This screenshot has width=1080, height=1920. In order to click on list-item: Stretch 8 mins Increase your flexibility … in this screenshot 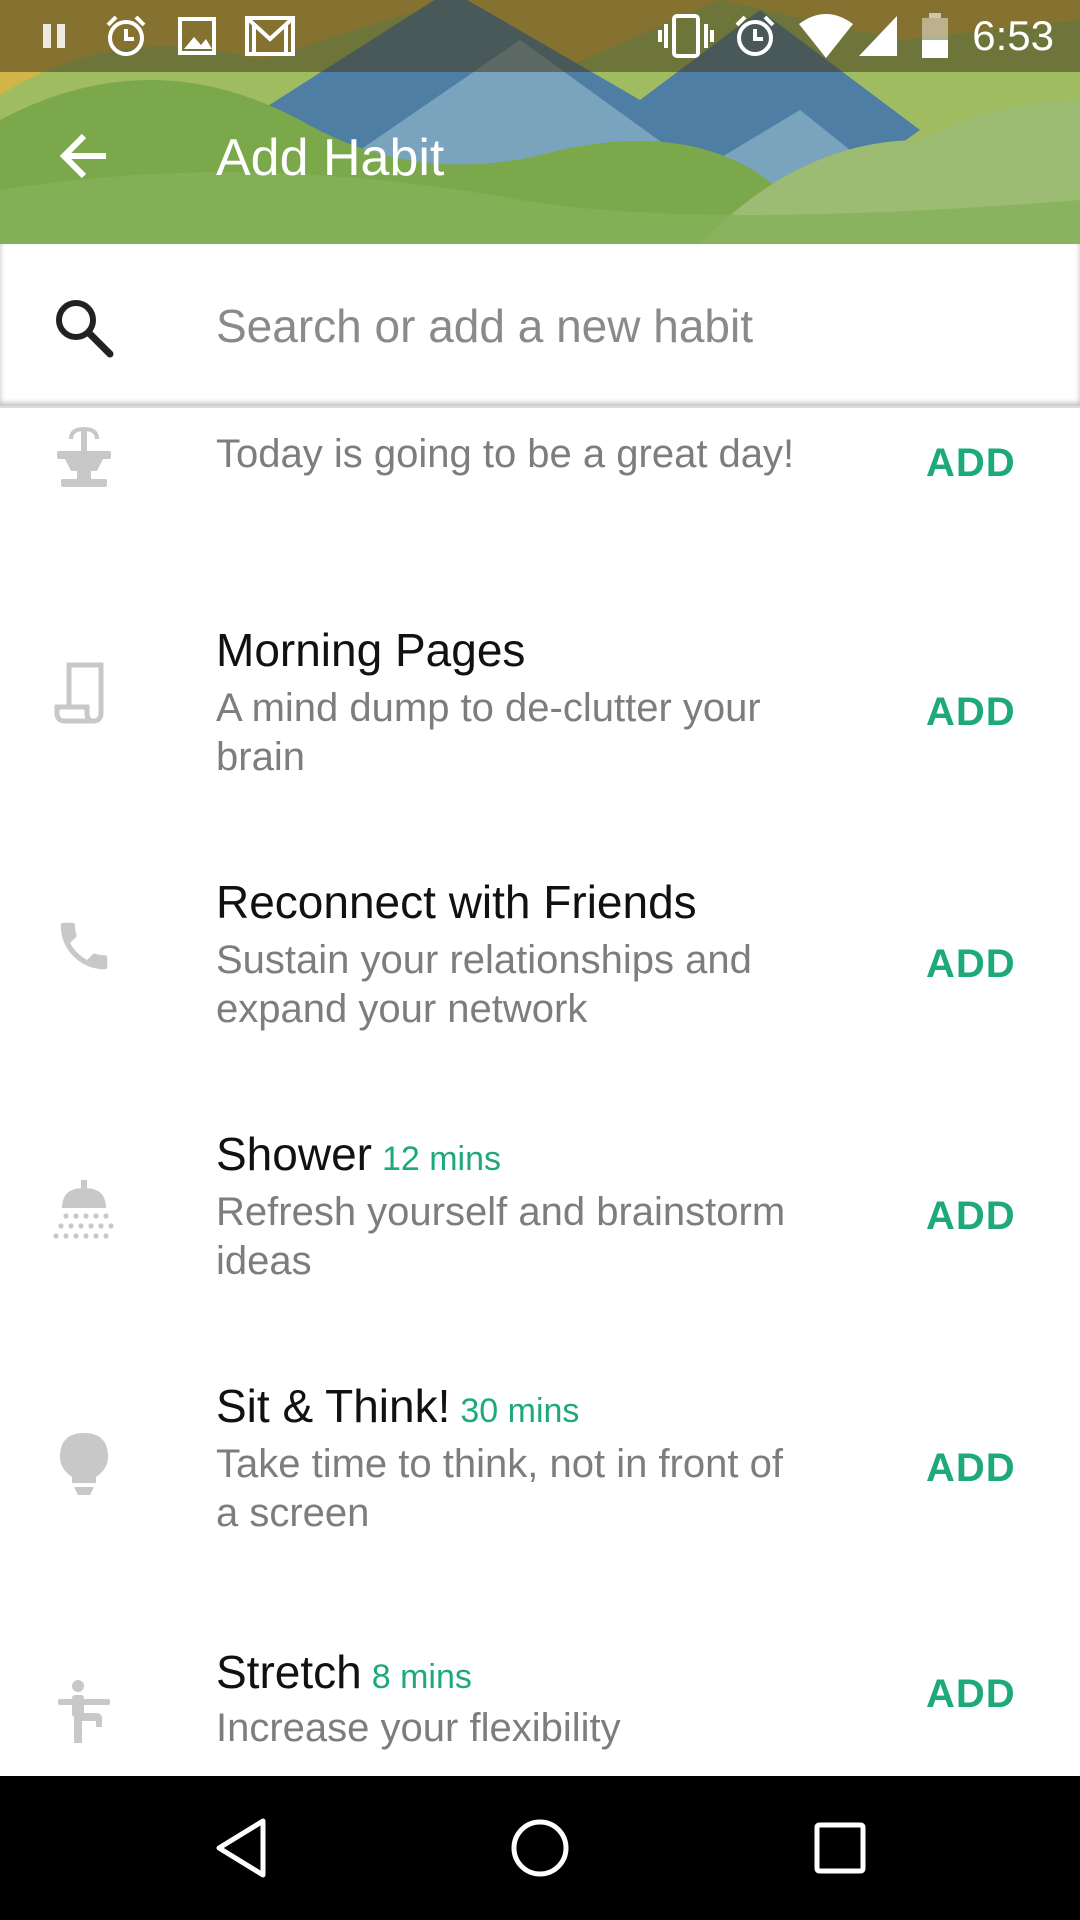, I will do `click(540, 1686)`.